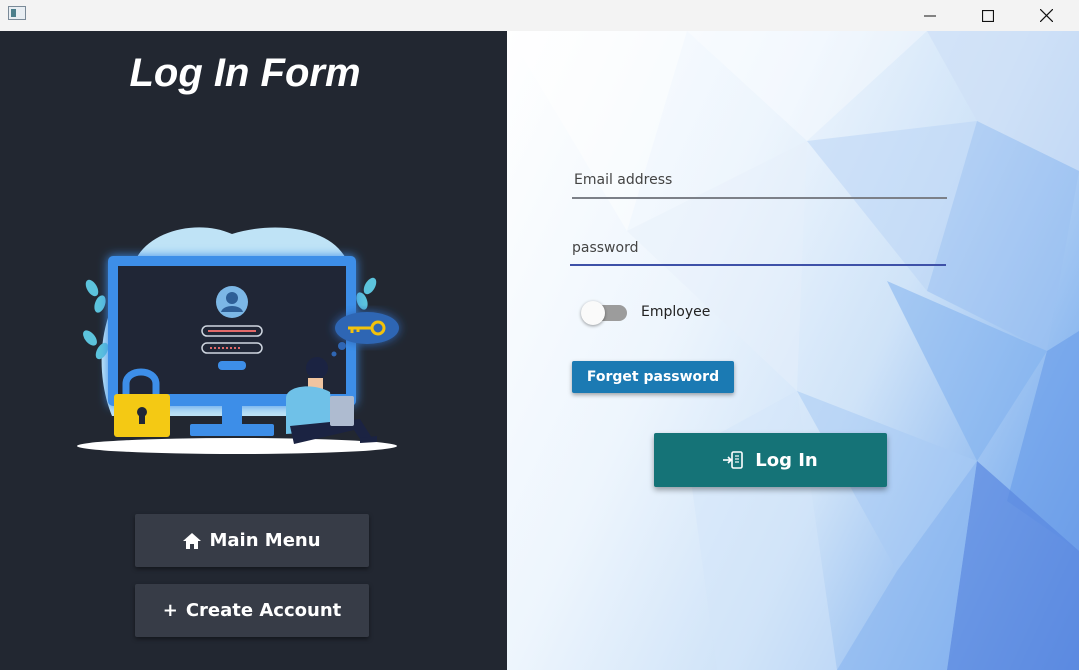 The width and height of the screenshot is (1079, 670). I want to click on close-button, so click(1046, 15).